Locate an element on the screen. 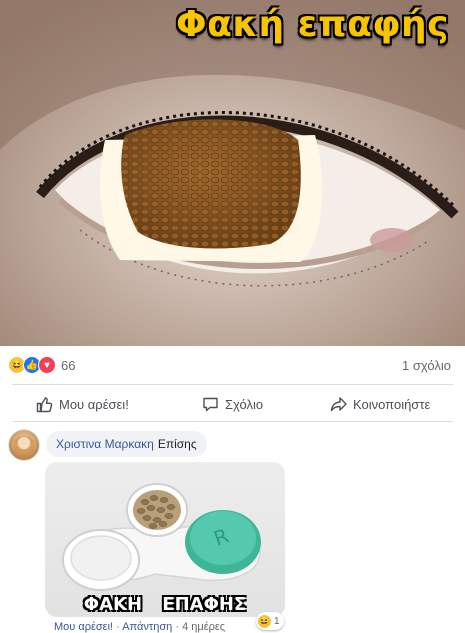  comment-meta: Μου αρέσει! · Απάντηση · 4 ημέρες is located at coordinates (139, 627).